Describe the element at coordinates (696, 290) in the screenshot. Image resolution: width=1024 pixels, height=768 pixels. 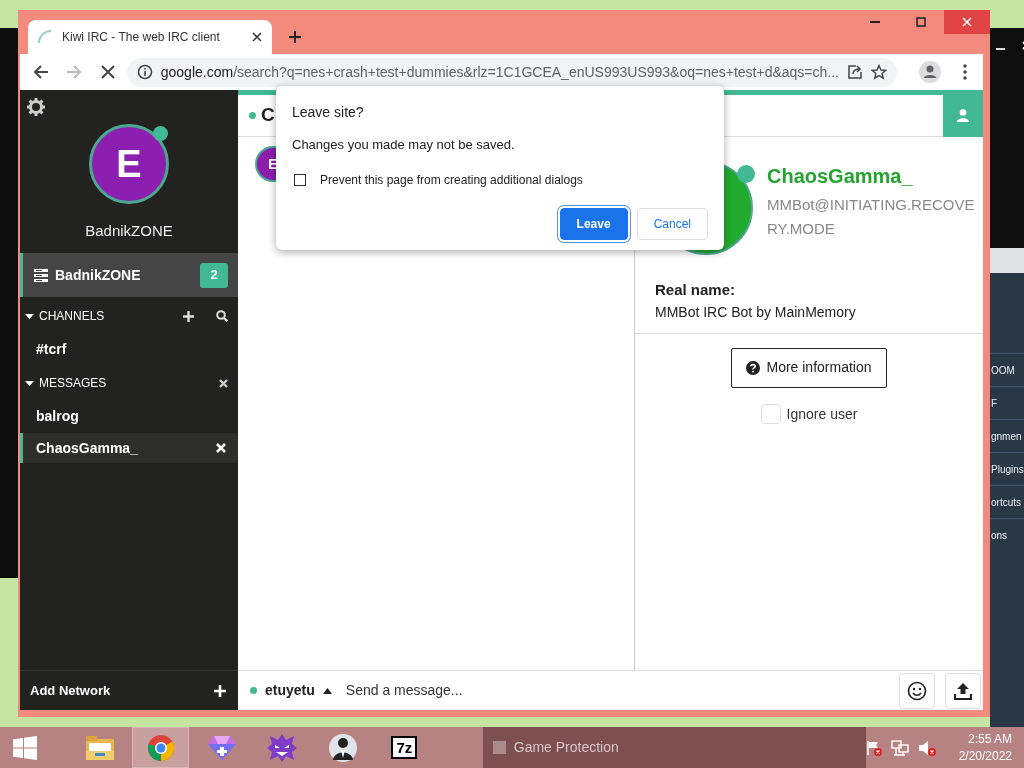
I see `realname-label: Real name:` at that location.